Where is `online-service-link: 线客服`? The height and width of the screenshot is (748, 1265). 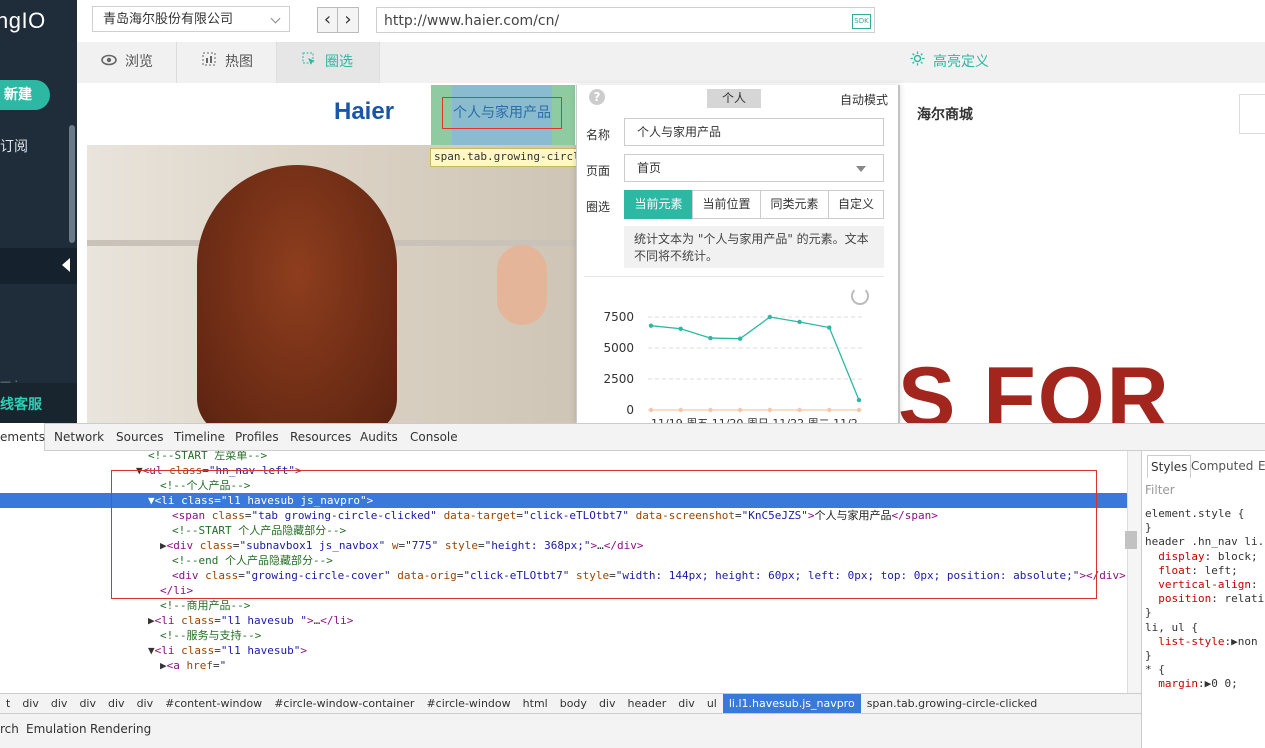
online-service-link: 线客服 is located at coordinates (21, 404).